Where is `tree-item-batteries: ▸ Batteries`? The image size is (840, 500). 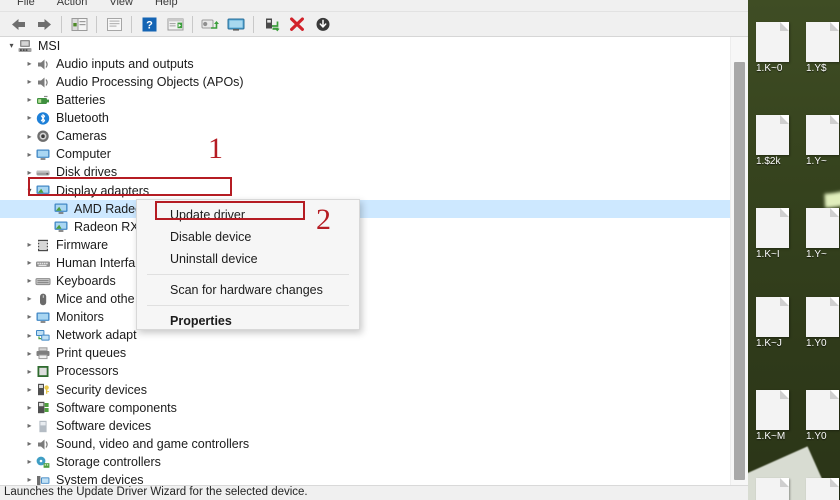 tree-item-batteries: ▸ Batteries is located at coordinates (365, 100).